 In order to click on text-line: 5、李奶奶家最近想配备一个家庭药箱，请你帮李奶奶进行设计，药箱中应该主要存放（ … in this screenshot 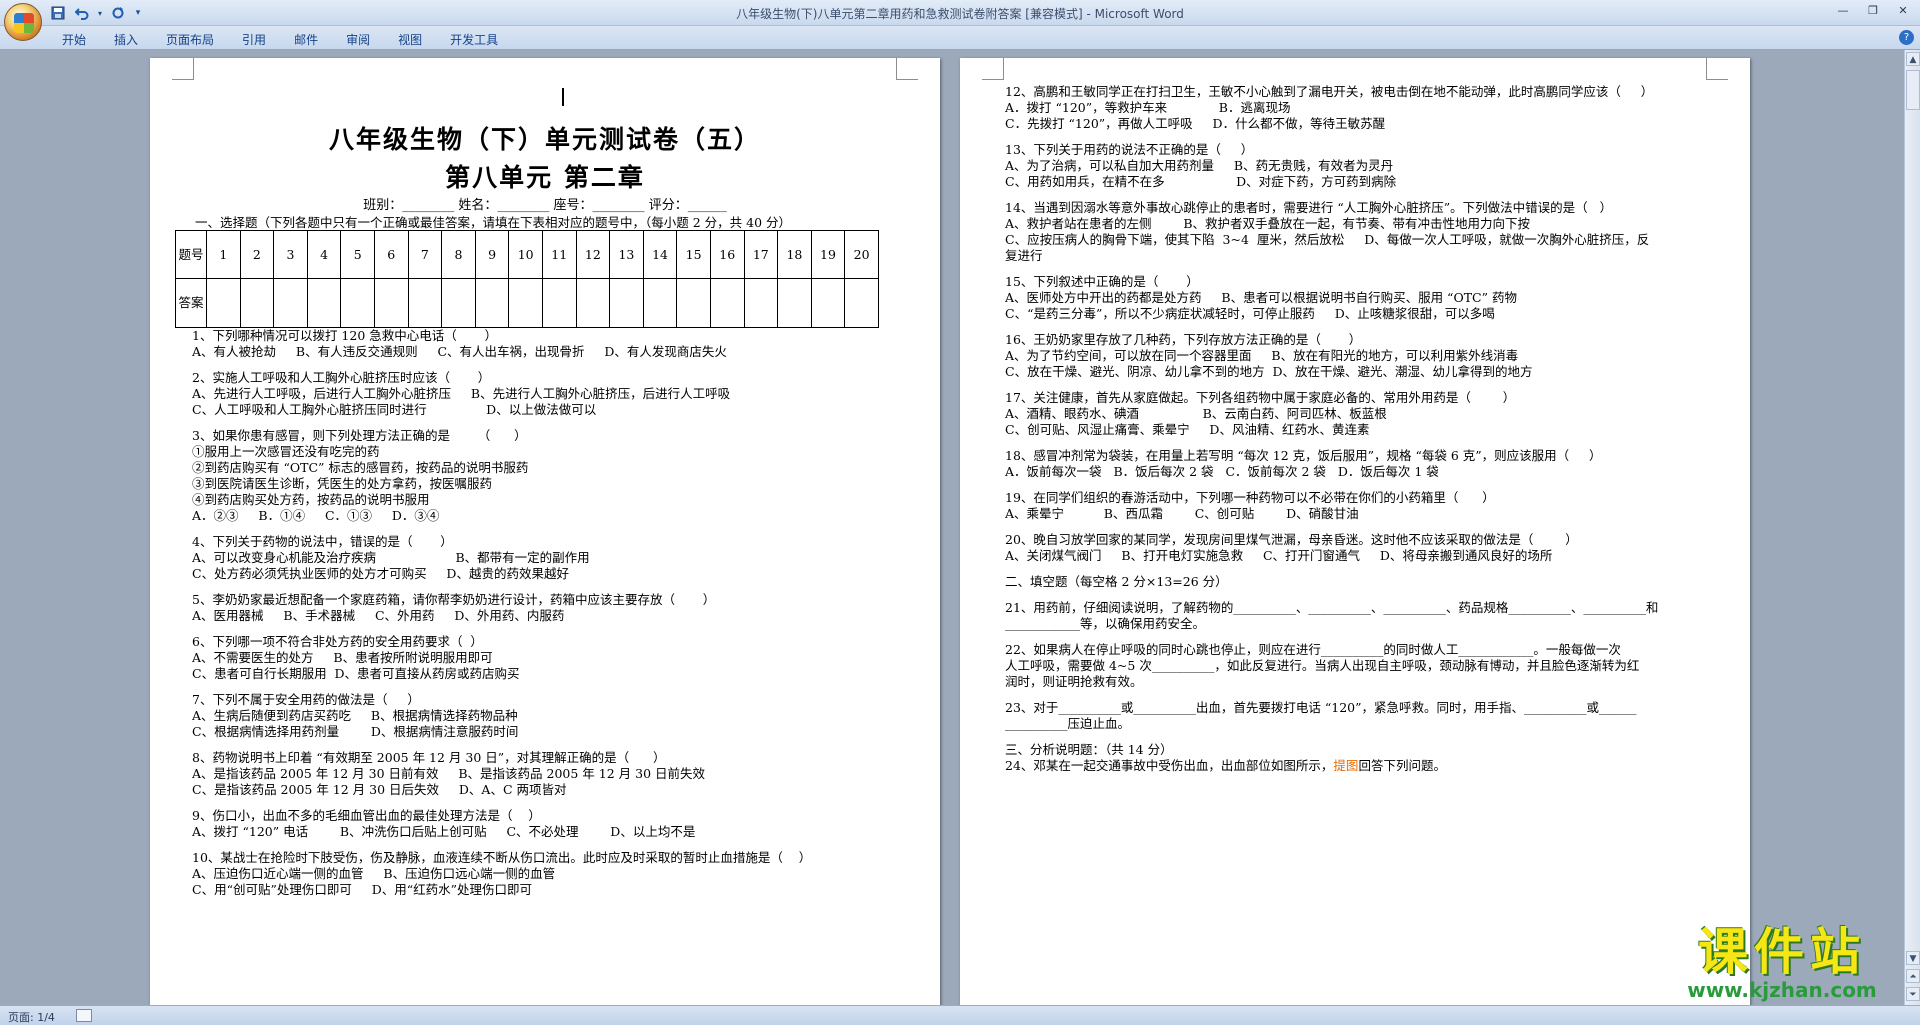, I will do `click(454, 599)`.